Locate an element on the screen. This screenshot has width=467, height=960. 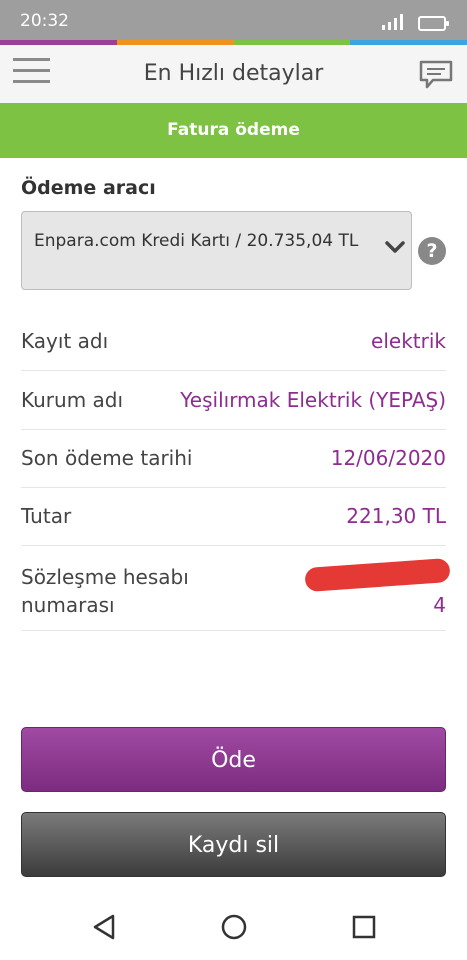
amount-label: Tutar is located at coordinates (46, 516).